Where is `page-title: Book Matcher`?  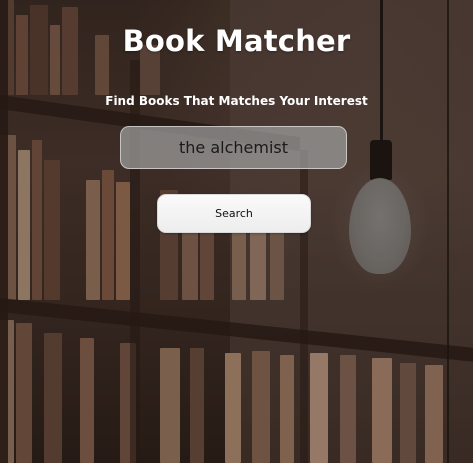
page-title: Book Matcher is located at coordinates (236, 41).